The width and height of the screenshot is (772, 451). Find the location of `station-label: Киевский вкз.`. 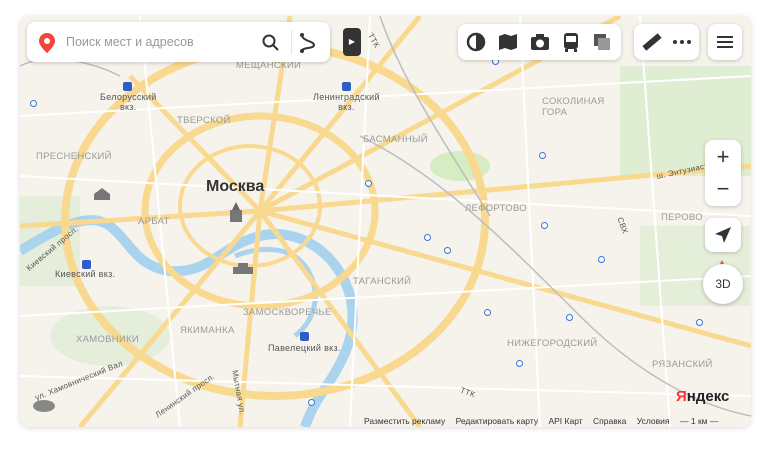

station-label: Киевский вкз. is located at coordinates (85, 274).